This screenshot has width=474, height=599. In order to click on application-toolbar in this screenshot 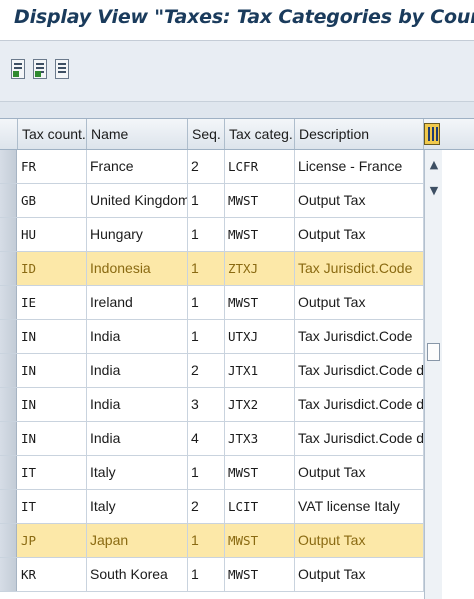, I will do `click(237, 71)`.